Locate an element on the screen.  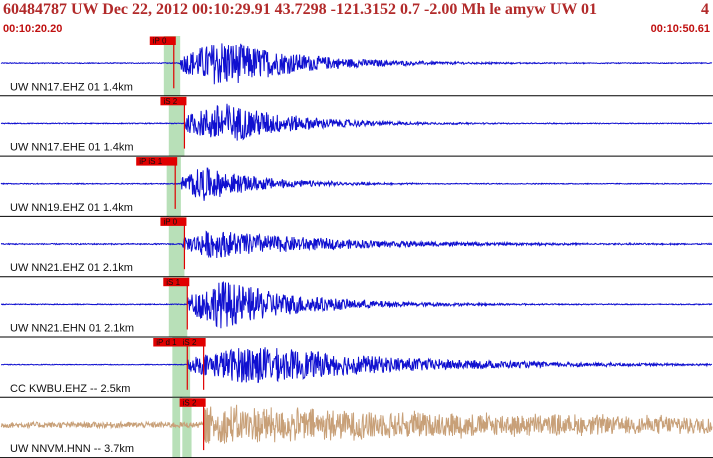
phase-pick-label: iP iS 1 is located at coordinates (151, 161).